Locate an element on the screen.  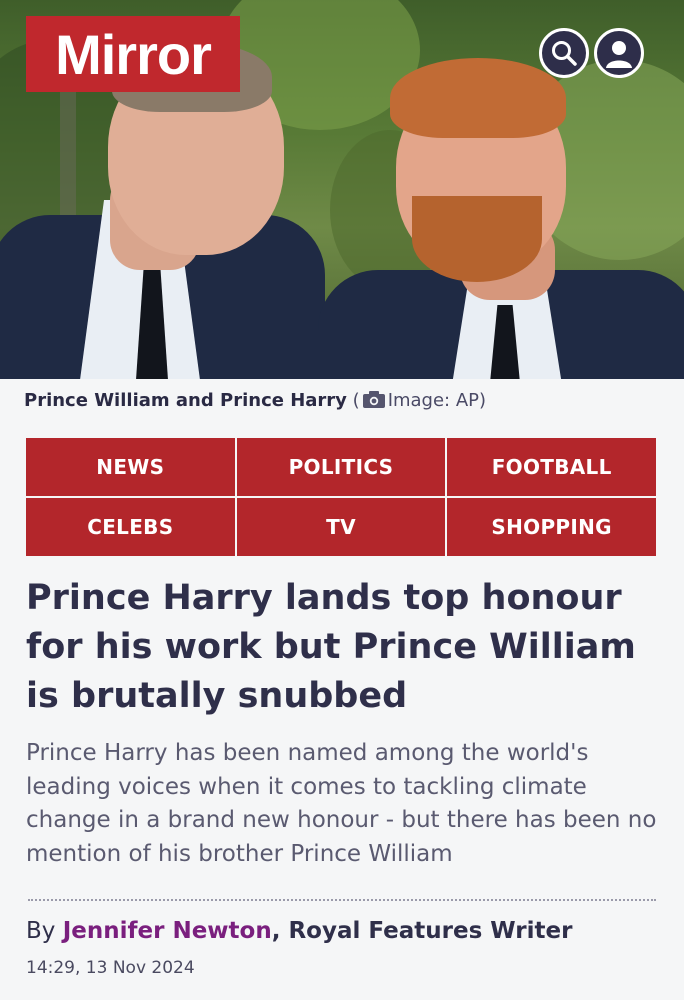
logo-text: Mirror is located at coordinates (133, 54).